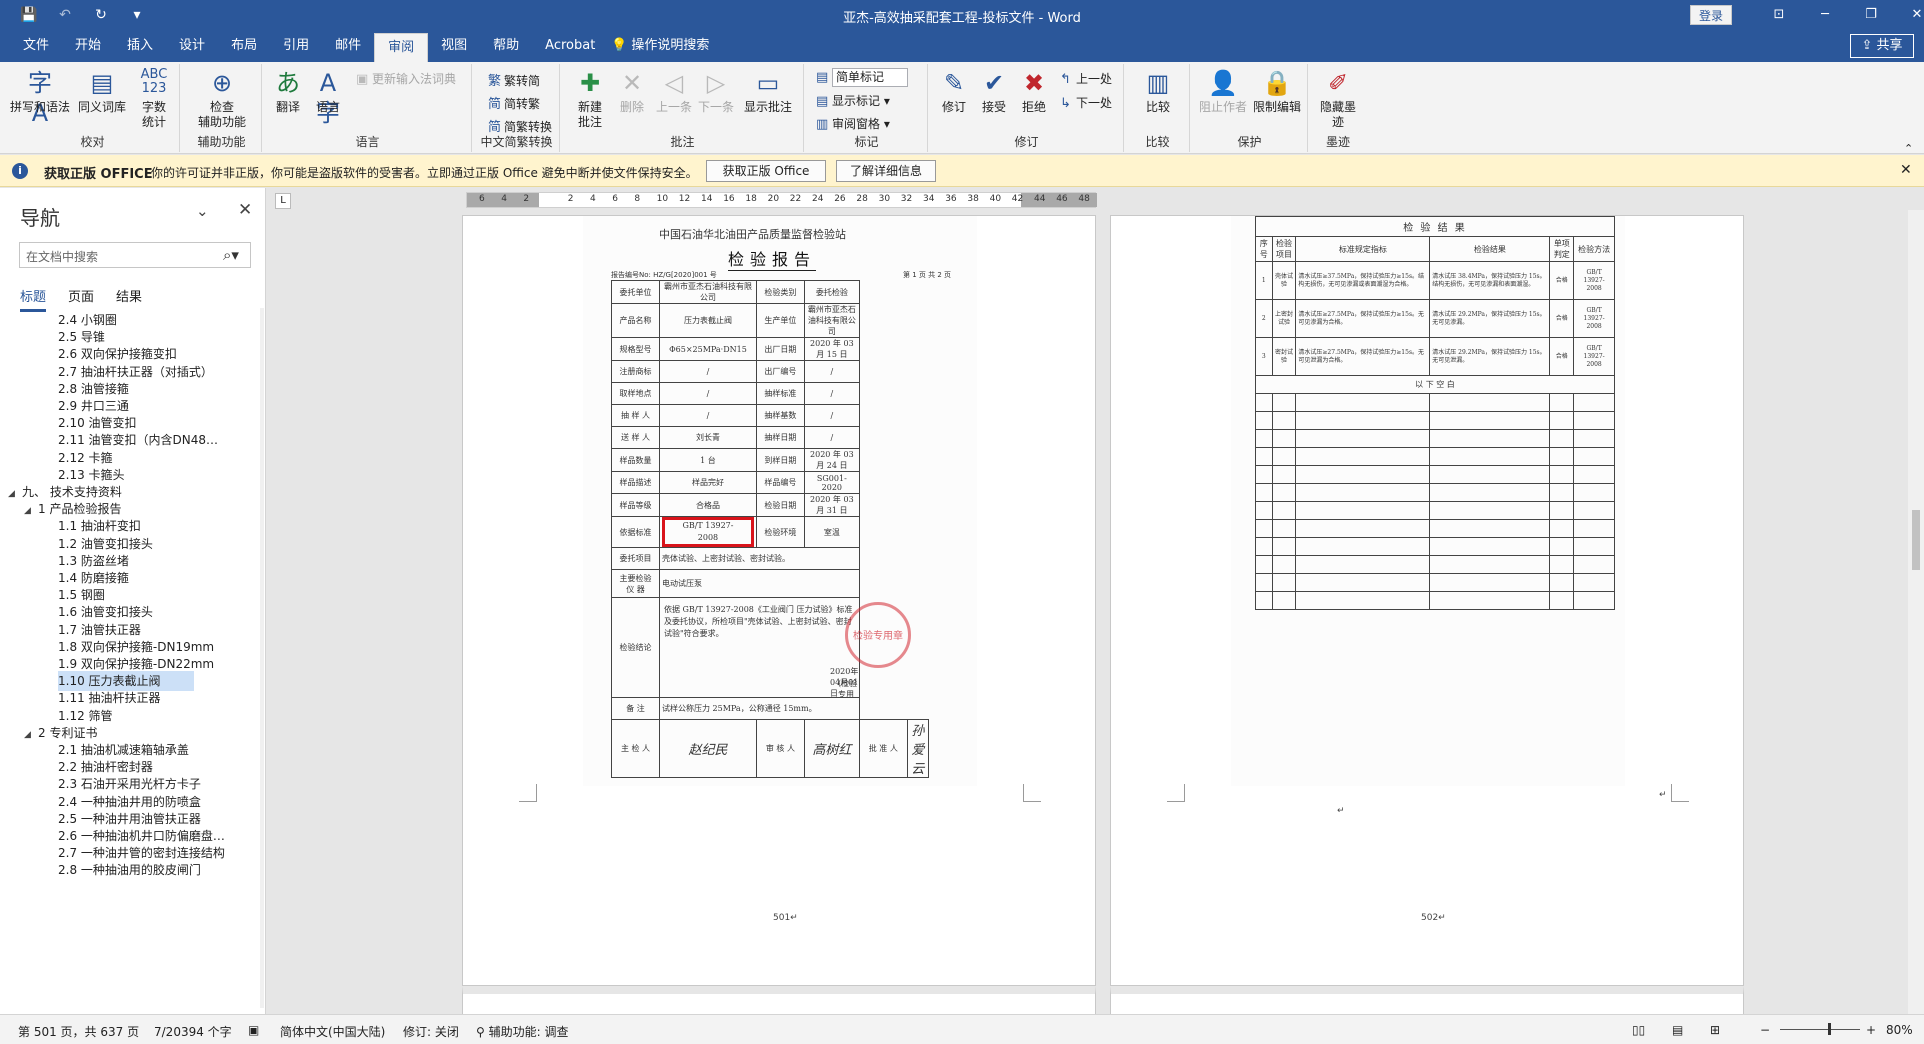 This screenshot has height=1044, width=1924. Describe the element at coordinates (245, 210) in the screenshot. I see `nav-close-icon: ✕` at that location.